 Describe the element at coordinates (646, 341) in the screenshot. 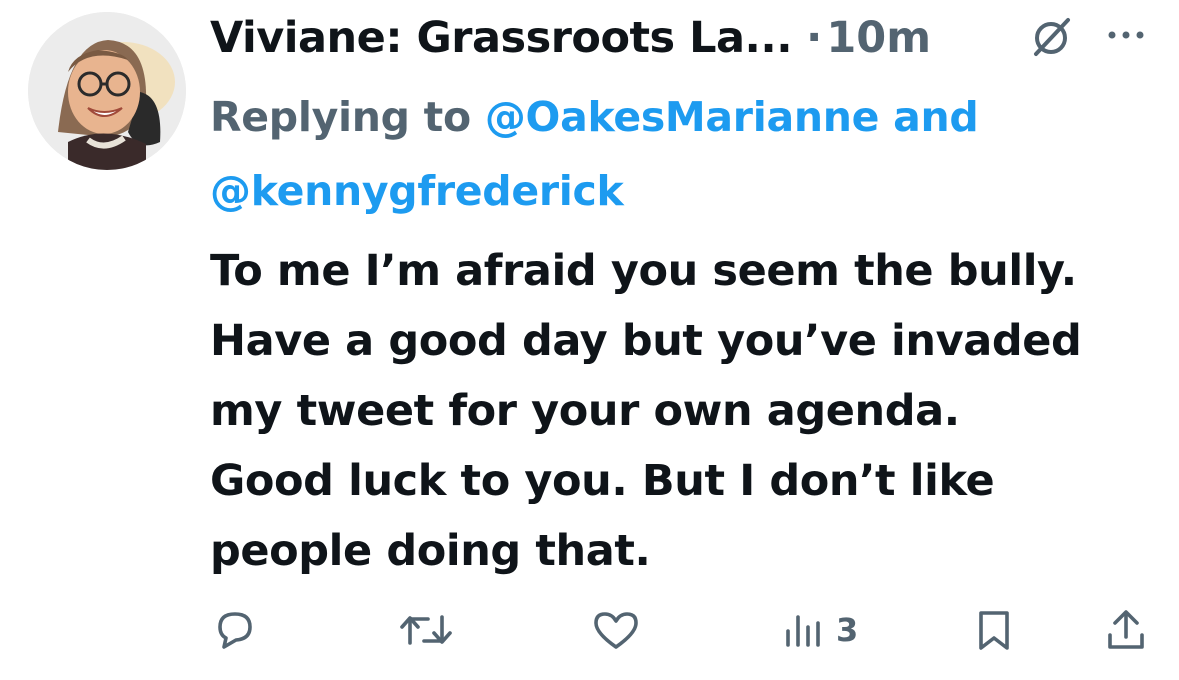

I see `tweet-text-line: Have a good day but you’ve invaded` at that location.